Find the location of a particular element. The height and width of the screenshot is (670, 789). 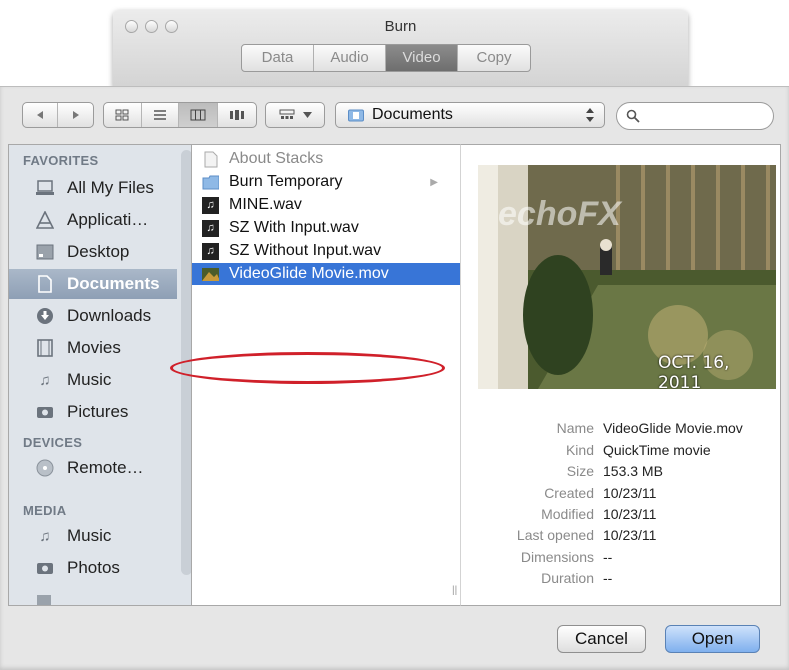

file-row: ♫ MINE.wav is located at coordinates (326, 205).